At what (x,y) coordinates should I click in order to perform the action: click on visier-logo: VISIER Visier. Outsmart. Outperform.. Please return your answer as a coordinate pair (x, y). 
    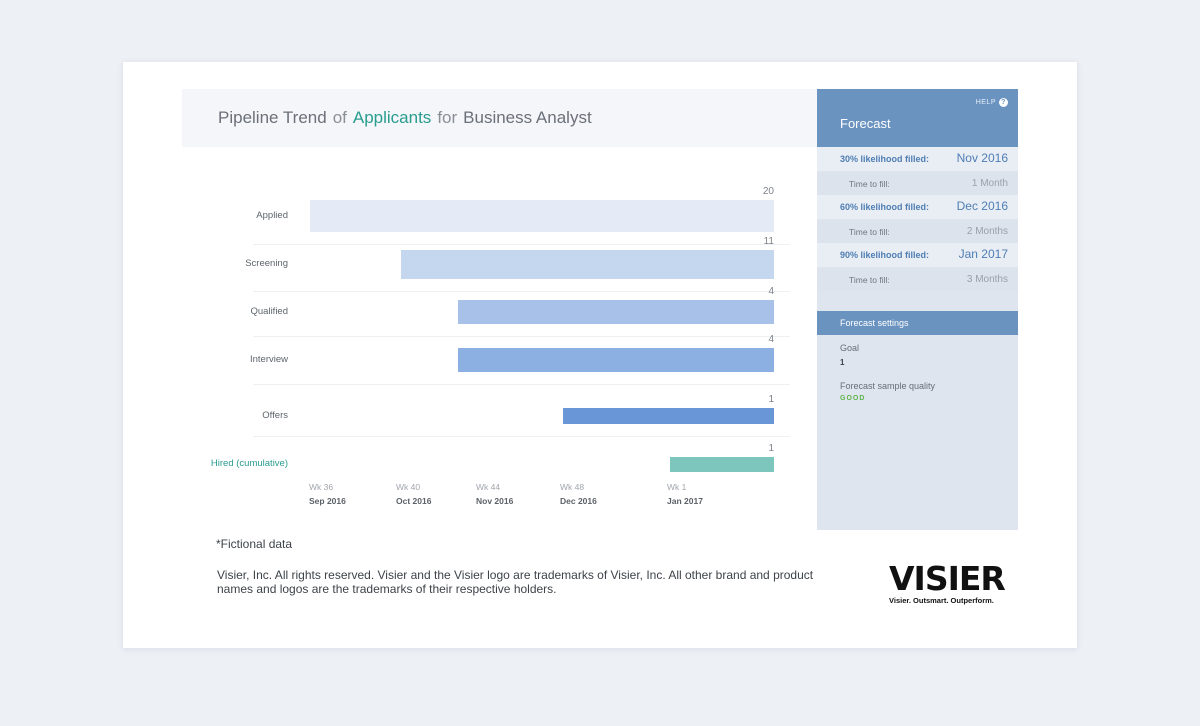
    Looking at the image, I should click on (954, 582).